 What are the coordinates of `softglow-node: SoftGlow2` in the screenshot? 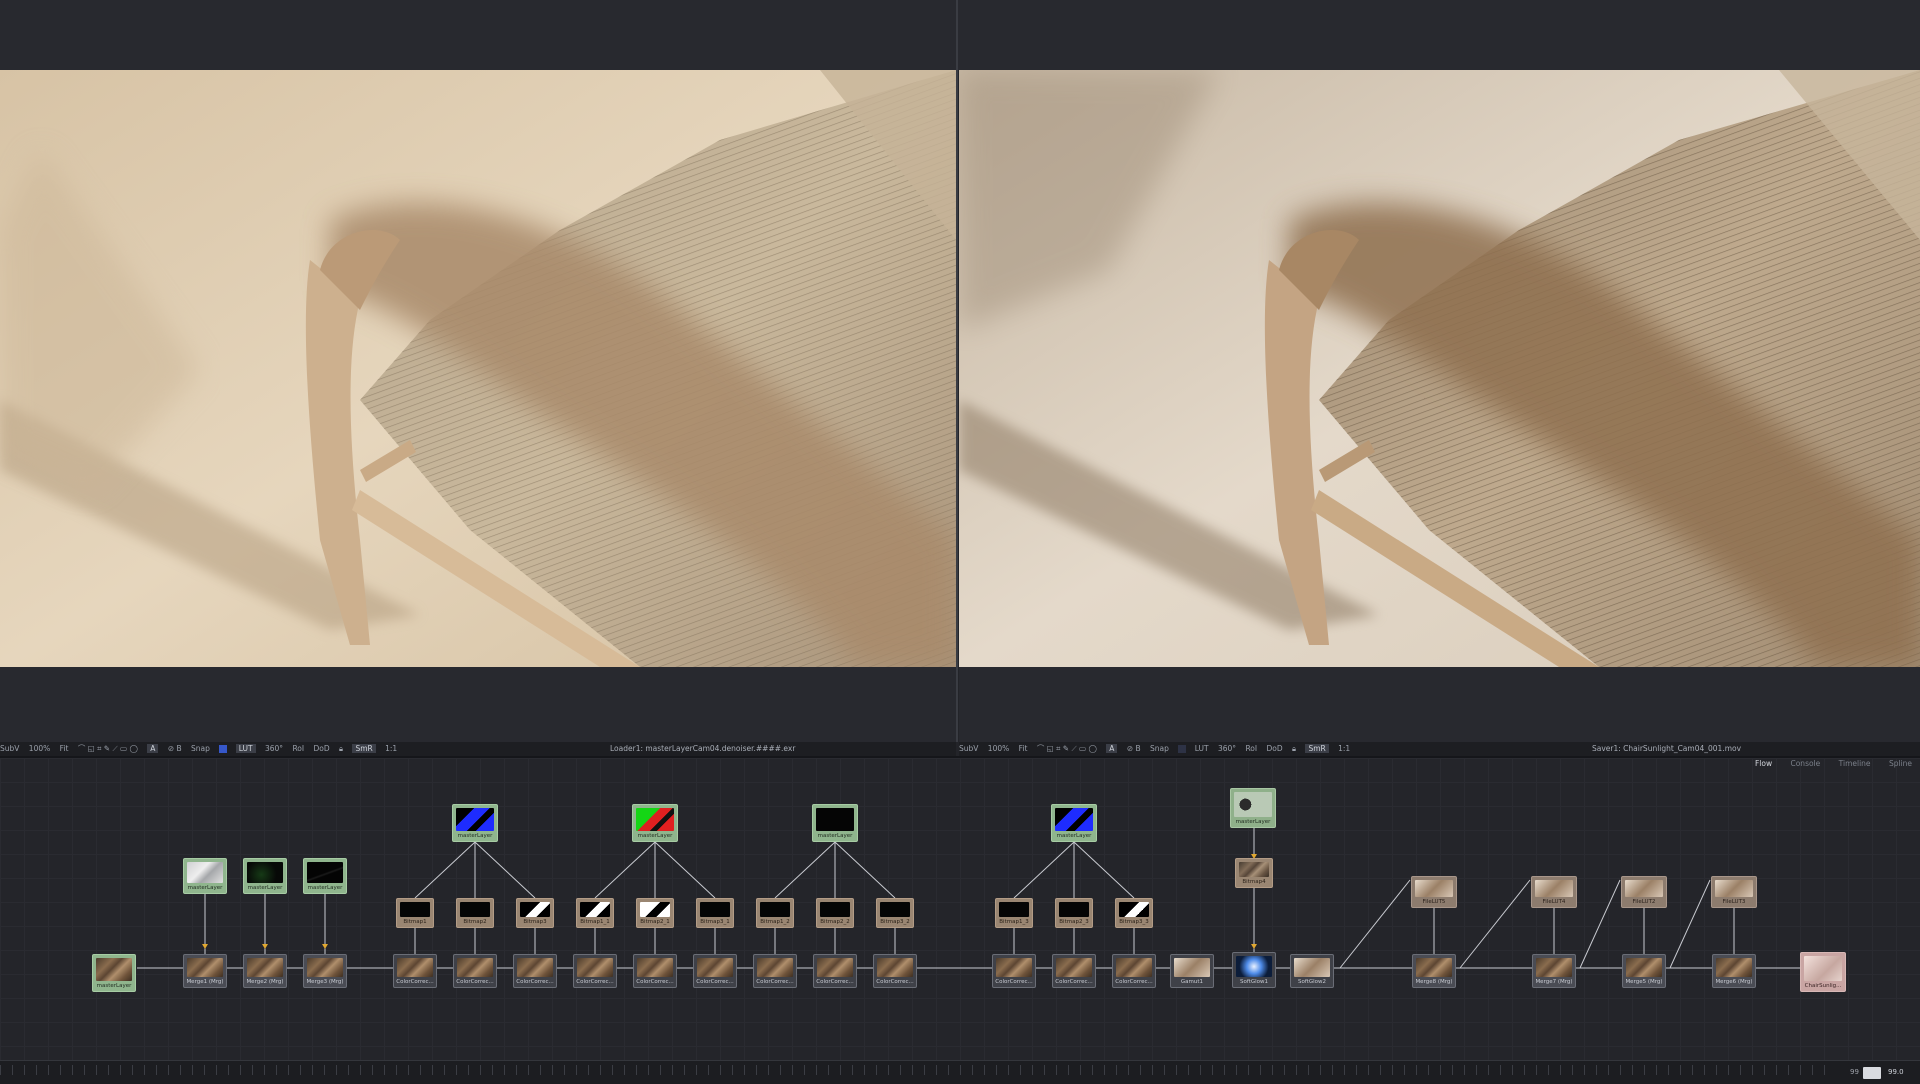 It's located at (1312, 971).